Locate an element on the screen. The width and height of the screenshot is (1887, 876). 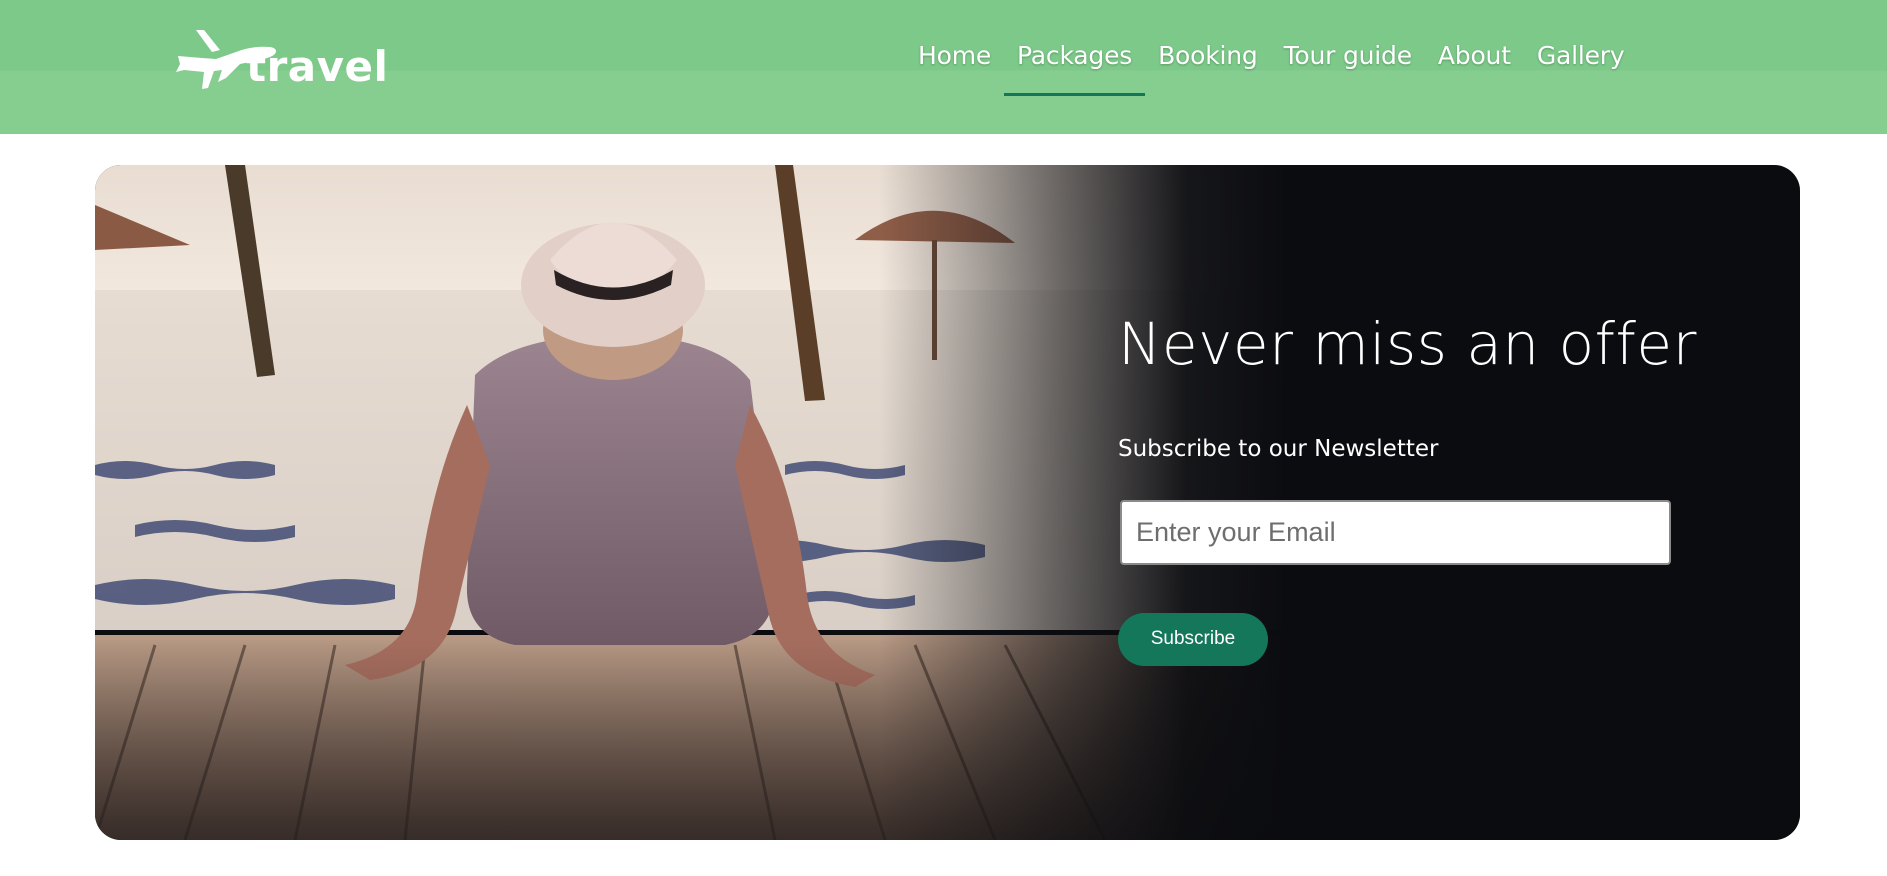
nav-item-gallery: Gallery is located at coordinates (1581, 67).